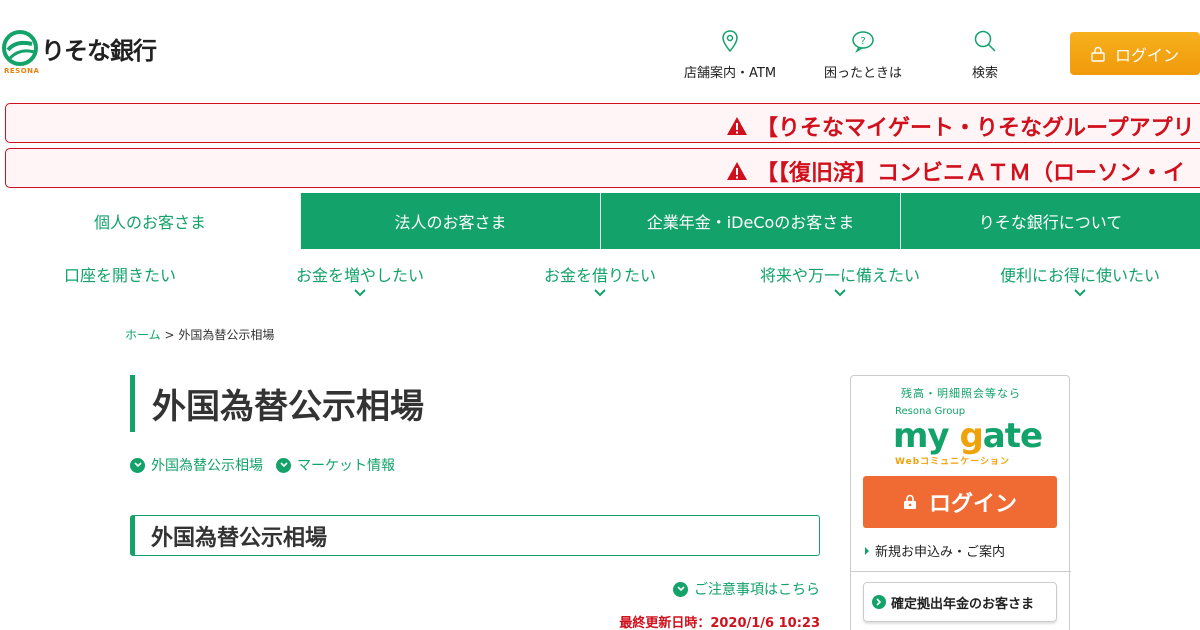 Image resolution: width=1200 pixels, height=630 pixels. I want to click on mygate-login-label: ログイン, so click(972, 504).